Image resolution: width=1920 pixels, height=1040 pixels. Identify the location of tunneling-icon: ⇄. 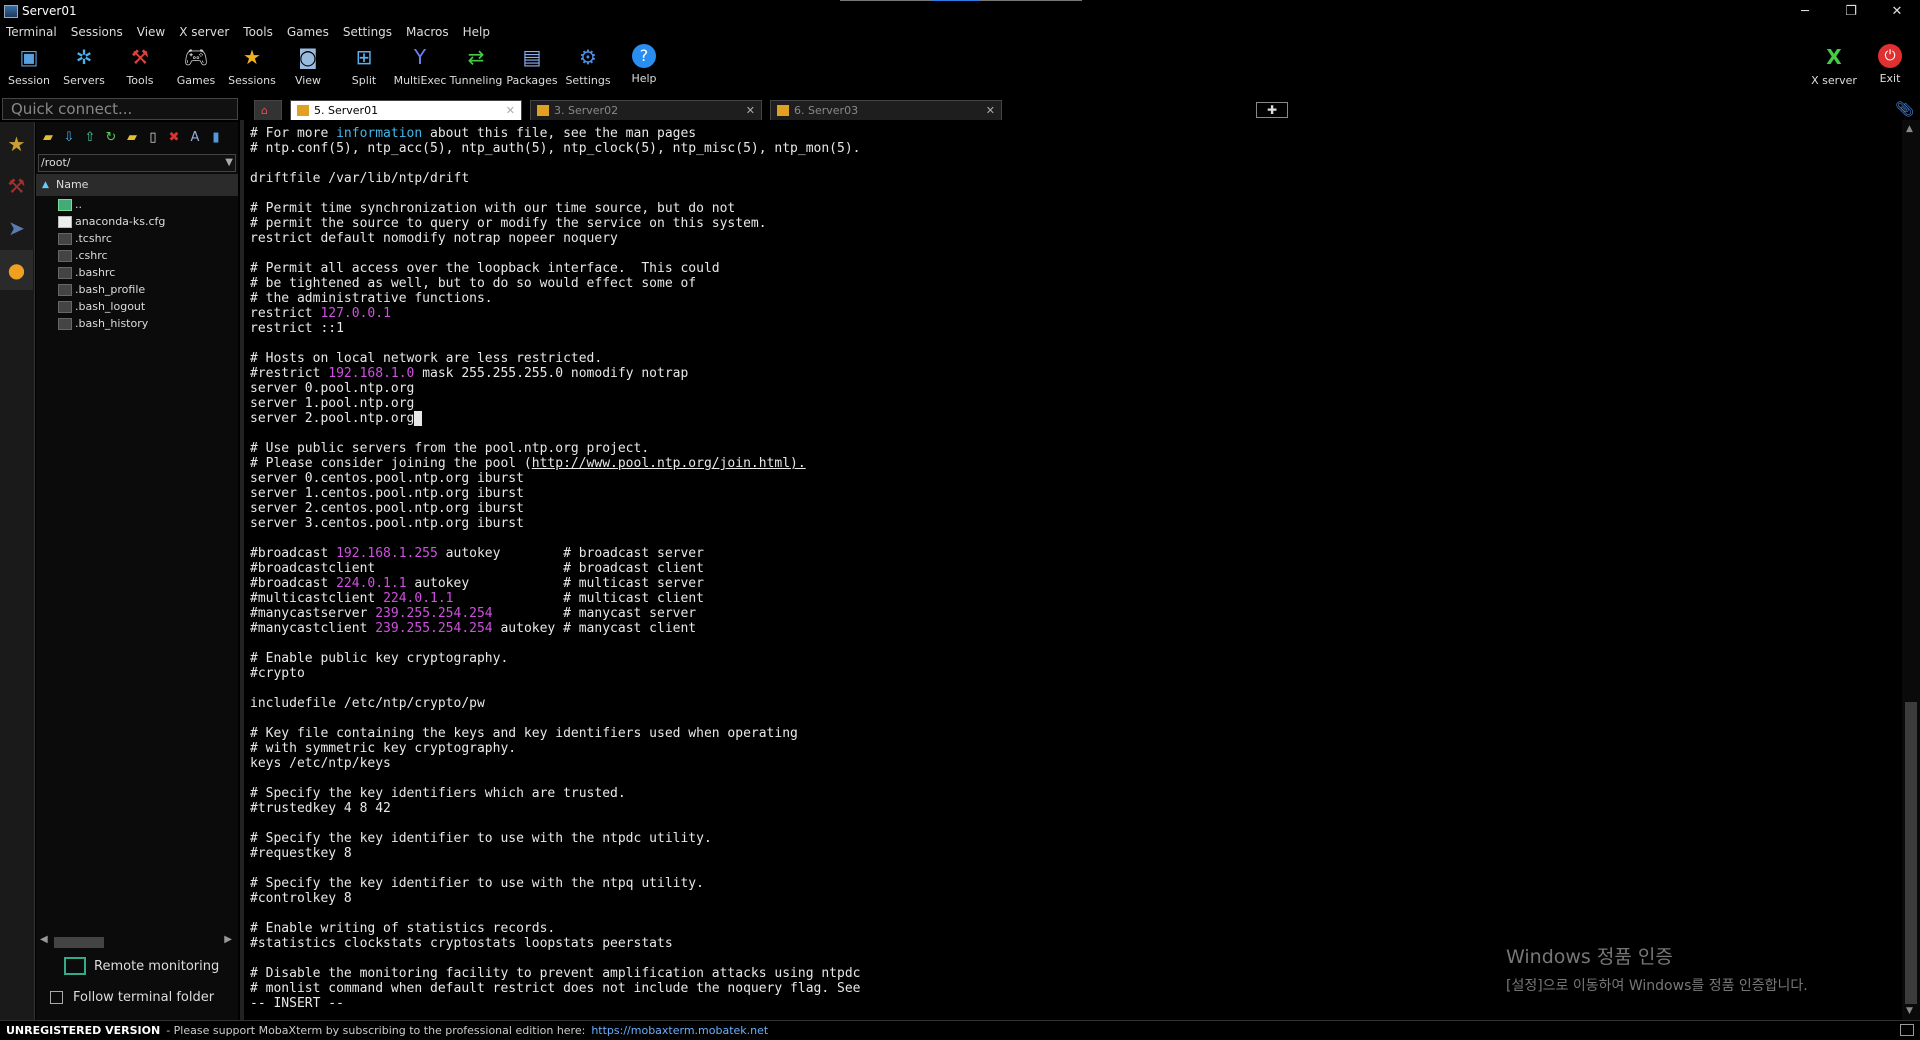
(476, 57).